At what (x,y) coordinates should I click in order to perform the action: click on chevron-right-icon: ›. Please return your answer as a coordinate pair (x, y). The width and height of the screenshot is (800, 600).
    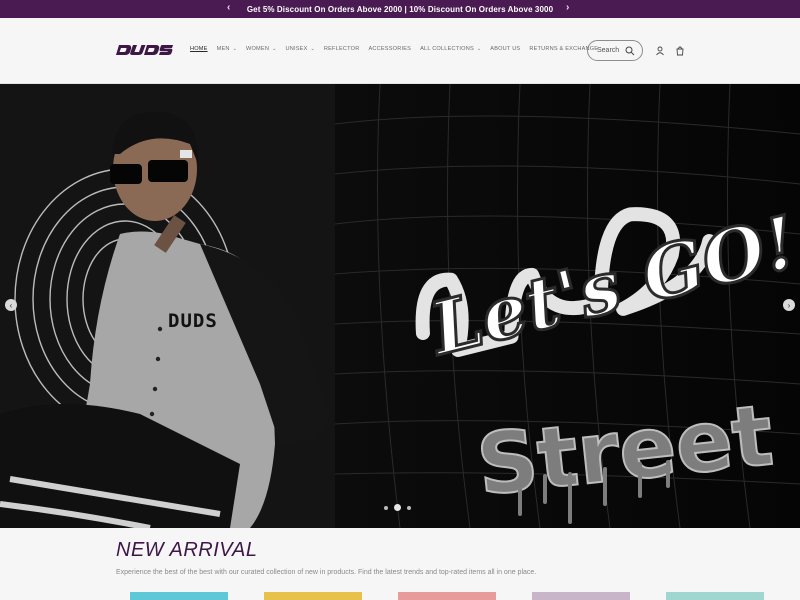
    Looking at the image, I should click on (567, 7).